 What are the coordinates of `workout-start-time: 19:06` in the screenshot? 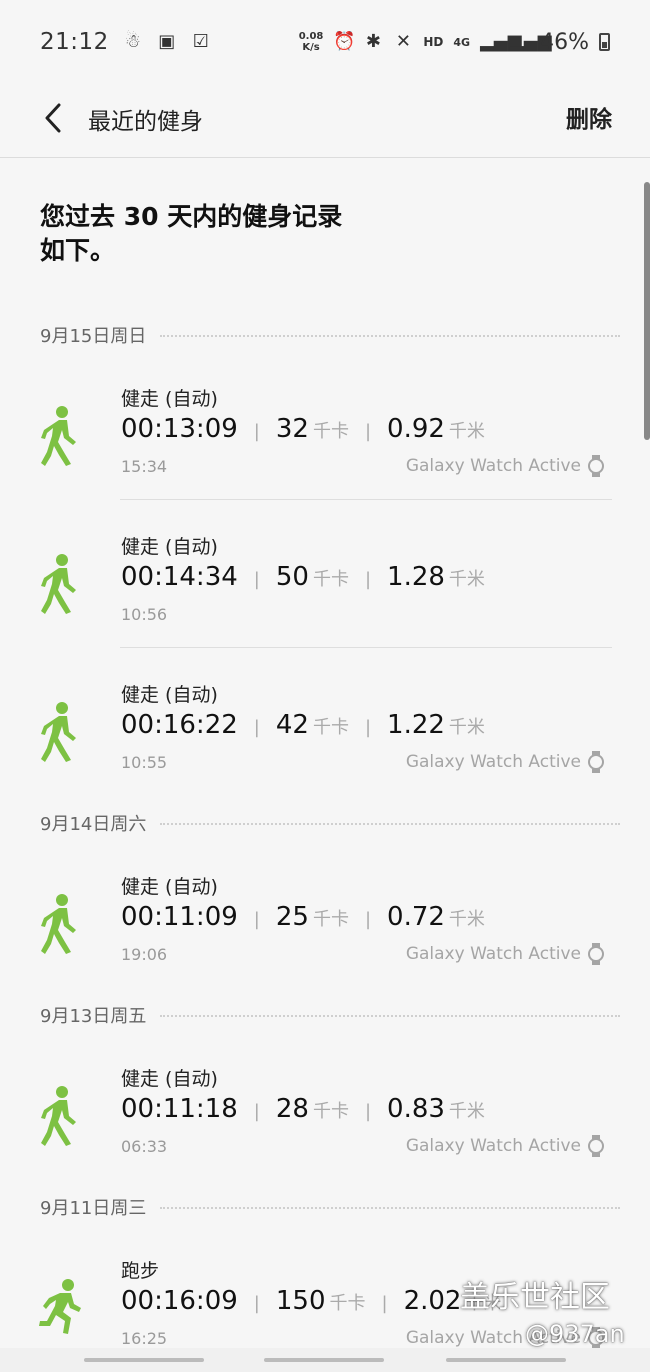 It's located at (144, 954).